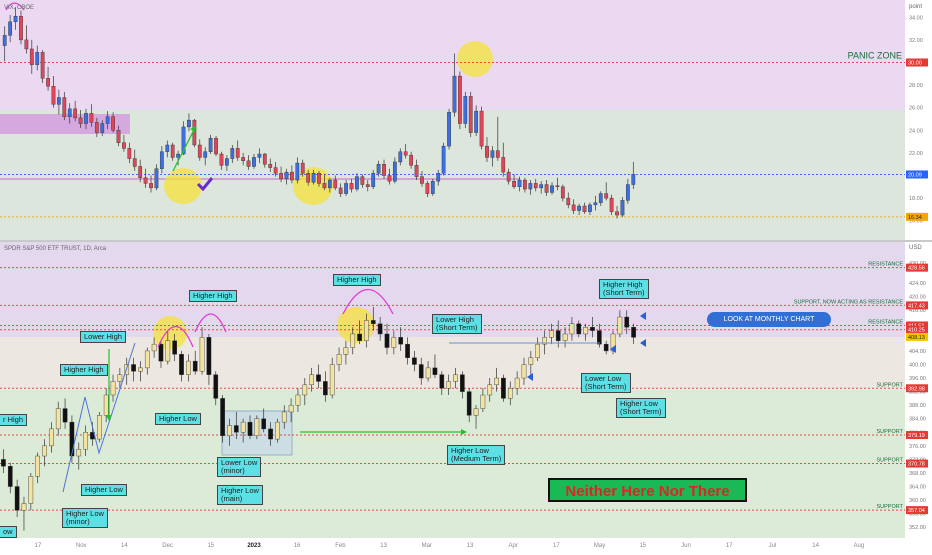 The image size is (932, 555). I want to click on vix-y-tick-label: 26.00, so click(916, 109).